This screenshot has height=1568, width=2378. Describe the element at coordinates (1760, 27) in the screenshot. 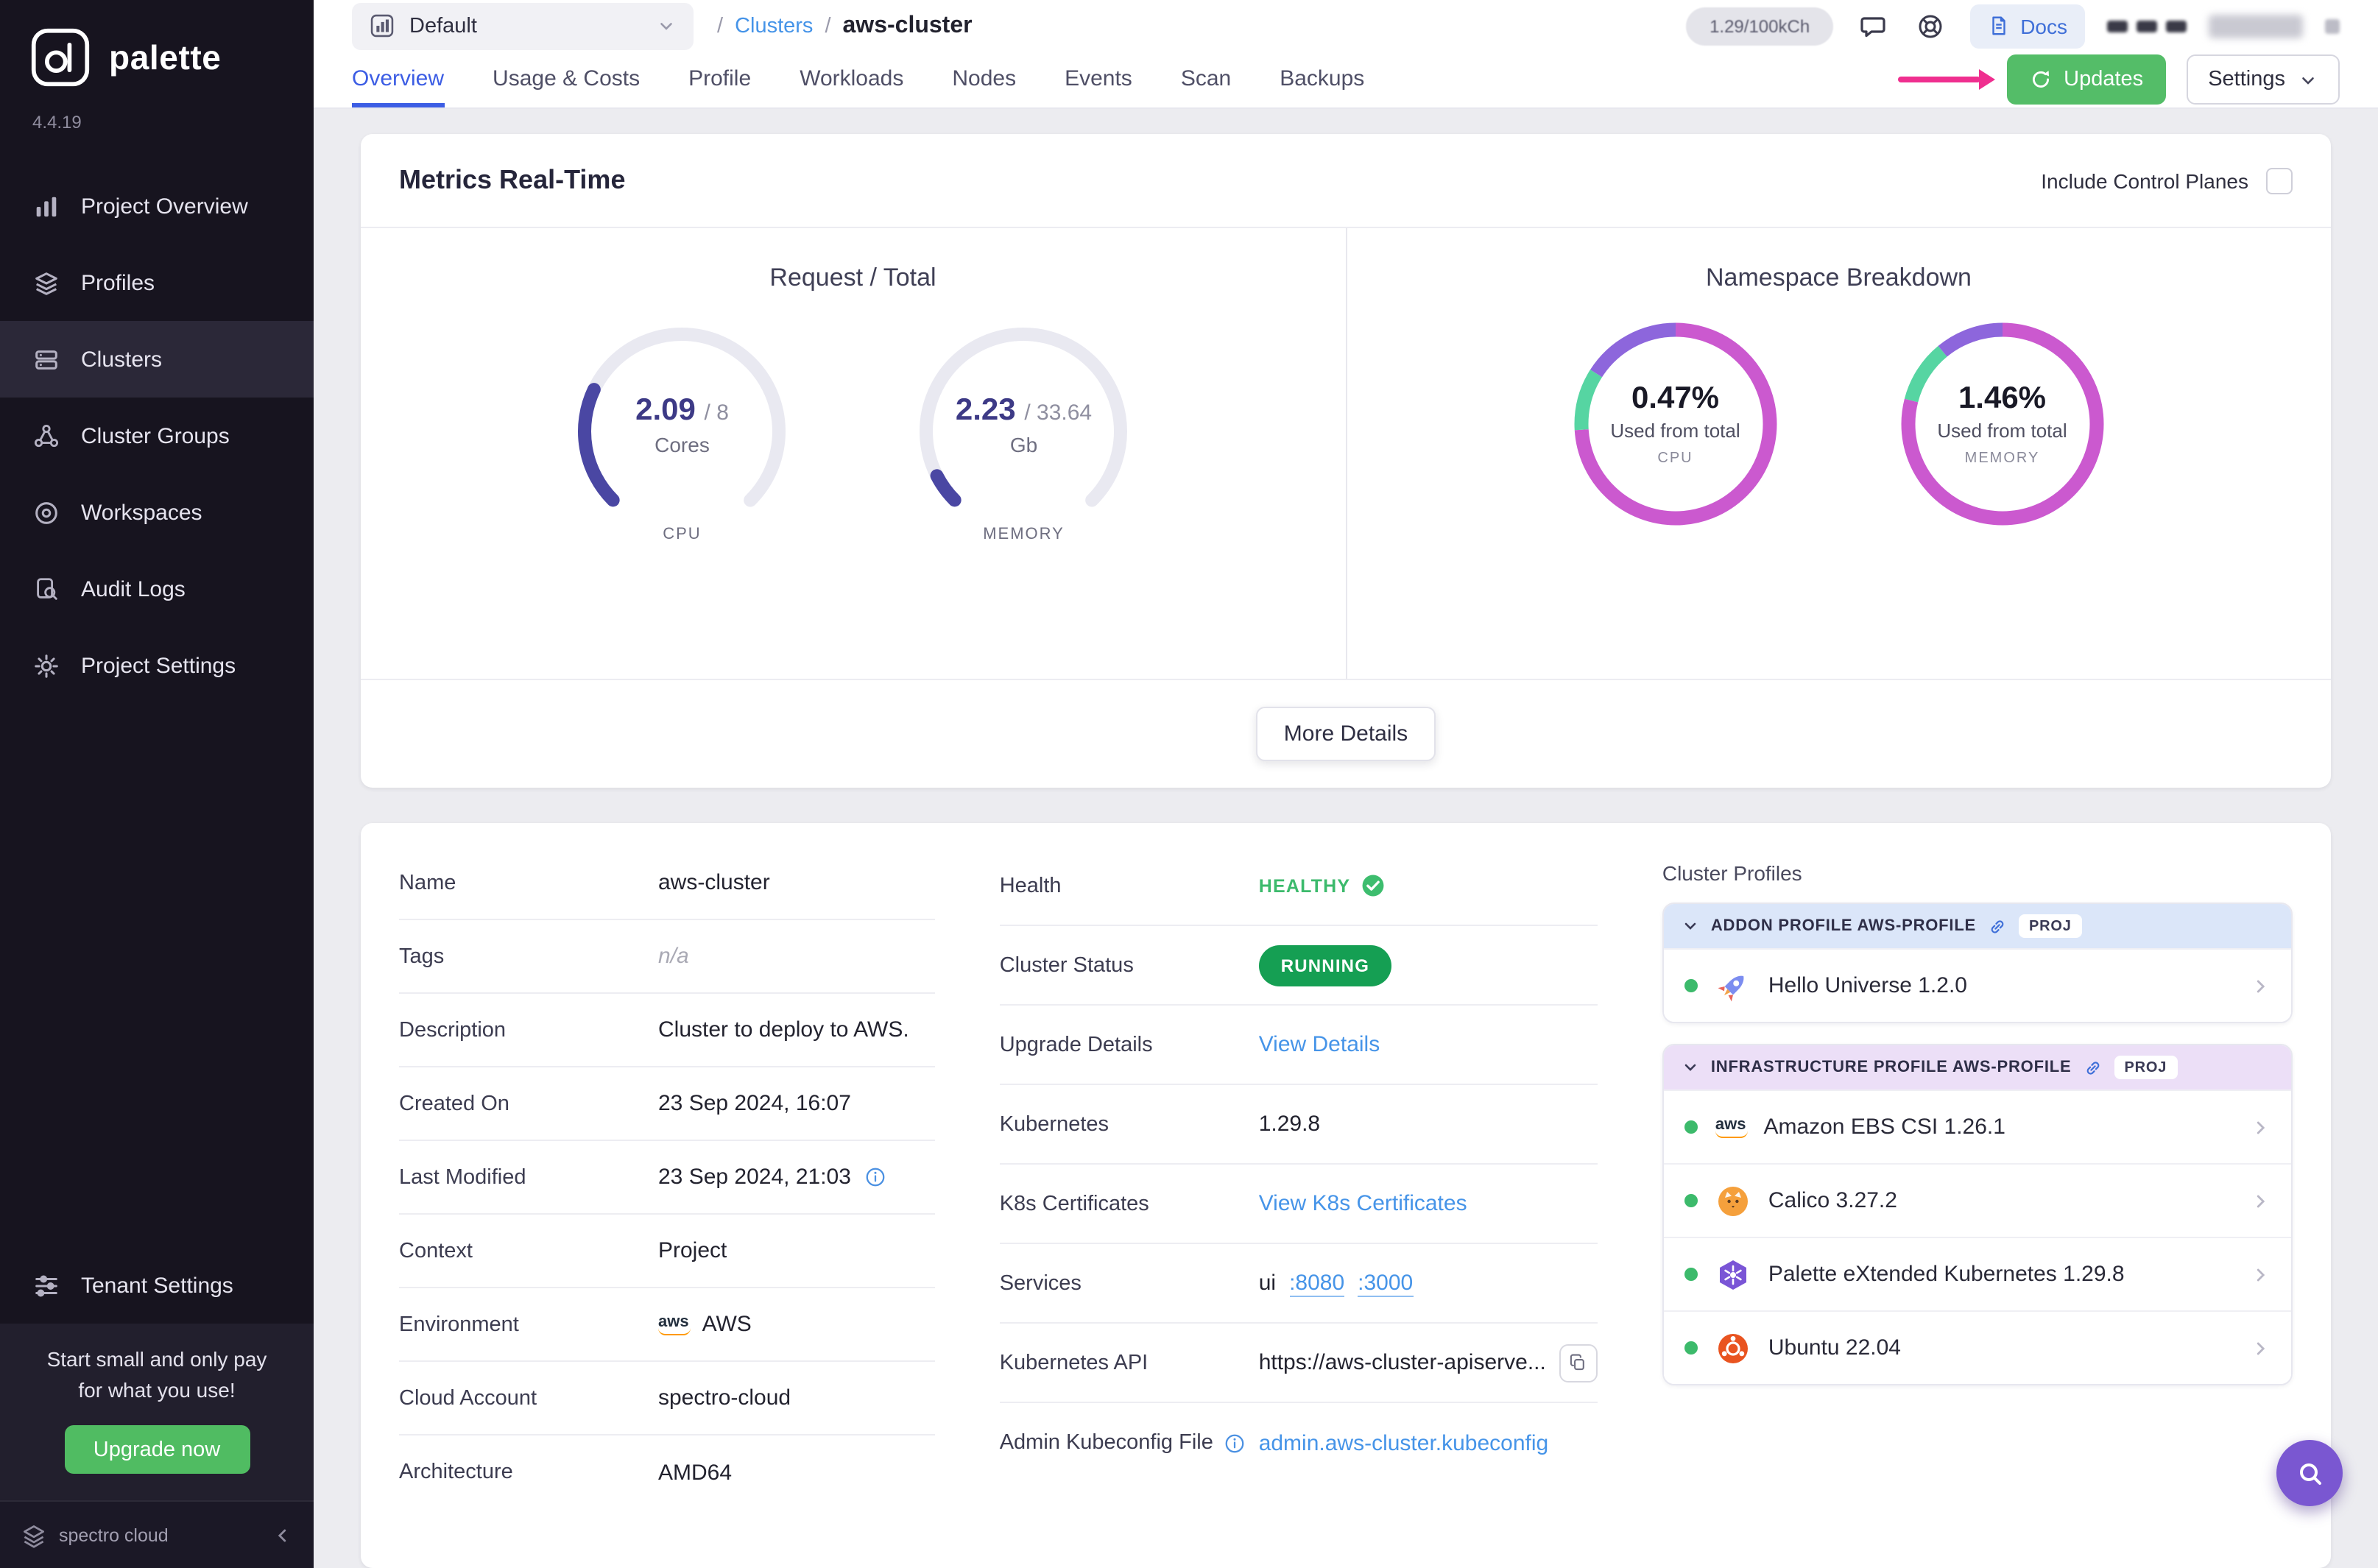

I see `usage-credits-pill: 1.29/100kCh` at that location.